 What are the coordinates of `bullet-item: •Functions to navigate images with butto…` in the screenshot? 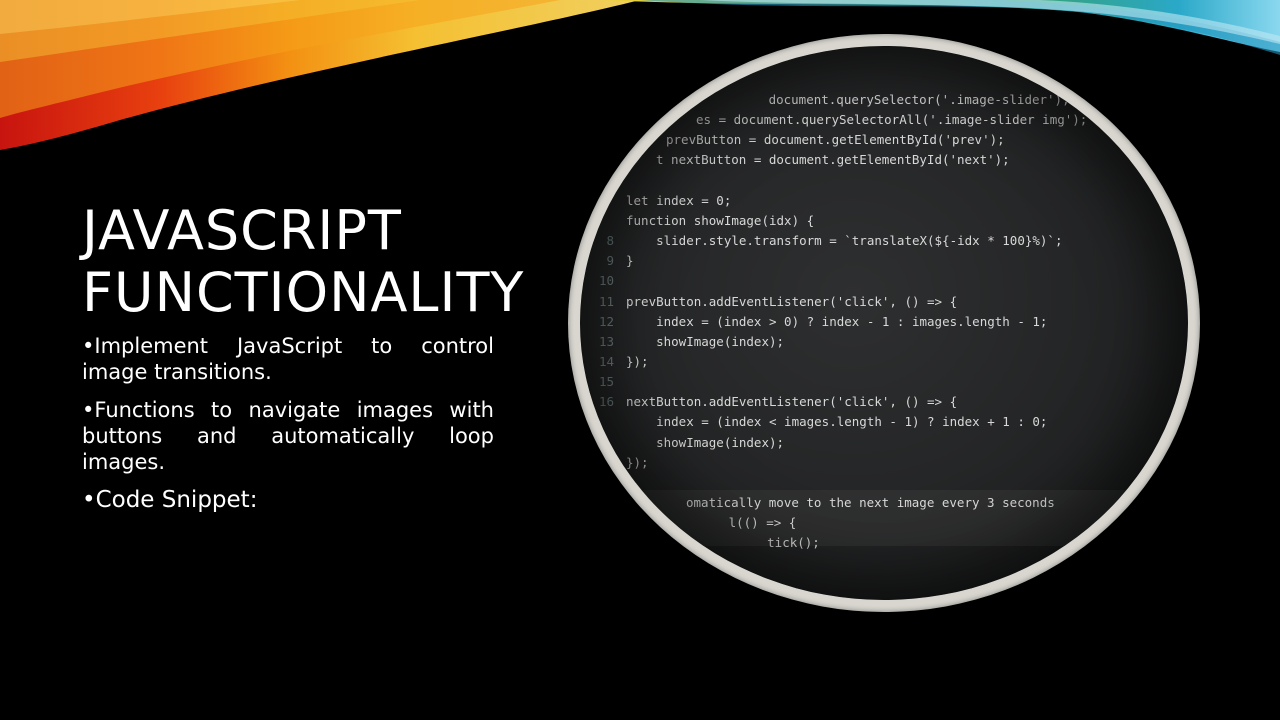 It's located at (288, 436).